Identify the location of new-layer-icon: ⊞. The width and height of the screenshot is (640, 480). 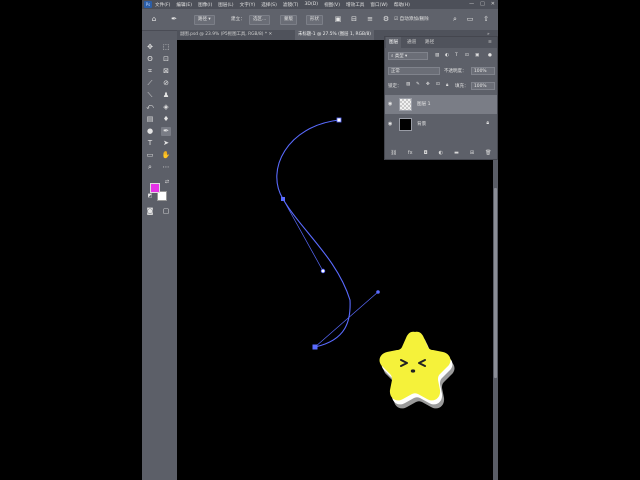
(472, 153).